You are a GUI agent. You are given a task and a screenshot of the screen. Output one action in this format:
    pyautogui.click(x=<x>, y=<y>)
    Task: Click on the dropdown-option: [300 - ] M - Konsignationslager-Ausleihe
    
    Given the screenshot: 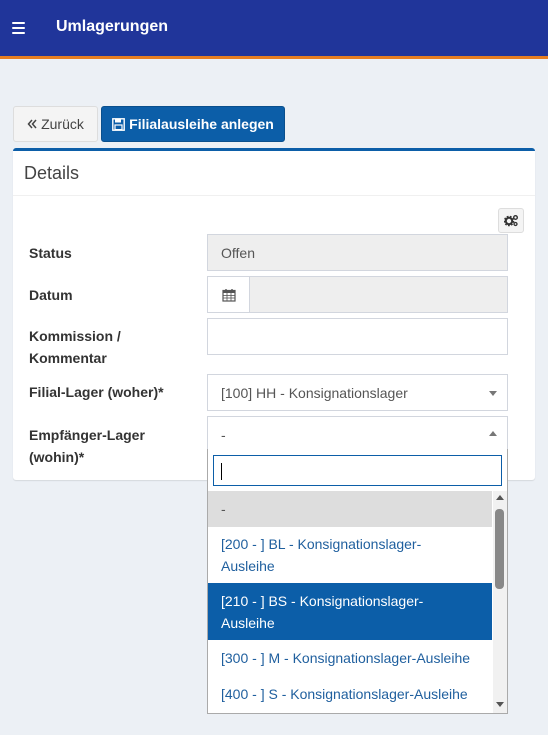 What is the action you would take?
    pyautogui.click(x=350, y=658)
    